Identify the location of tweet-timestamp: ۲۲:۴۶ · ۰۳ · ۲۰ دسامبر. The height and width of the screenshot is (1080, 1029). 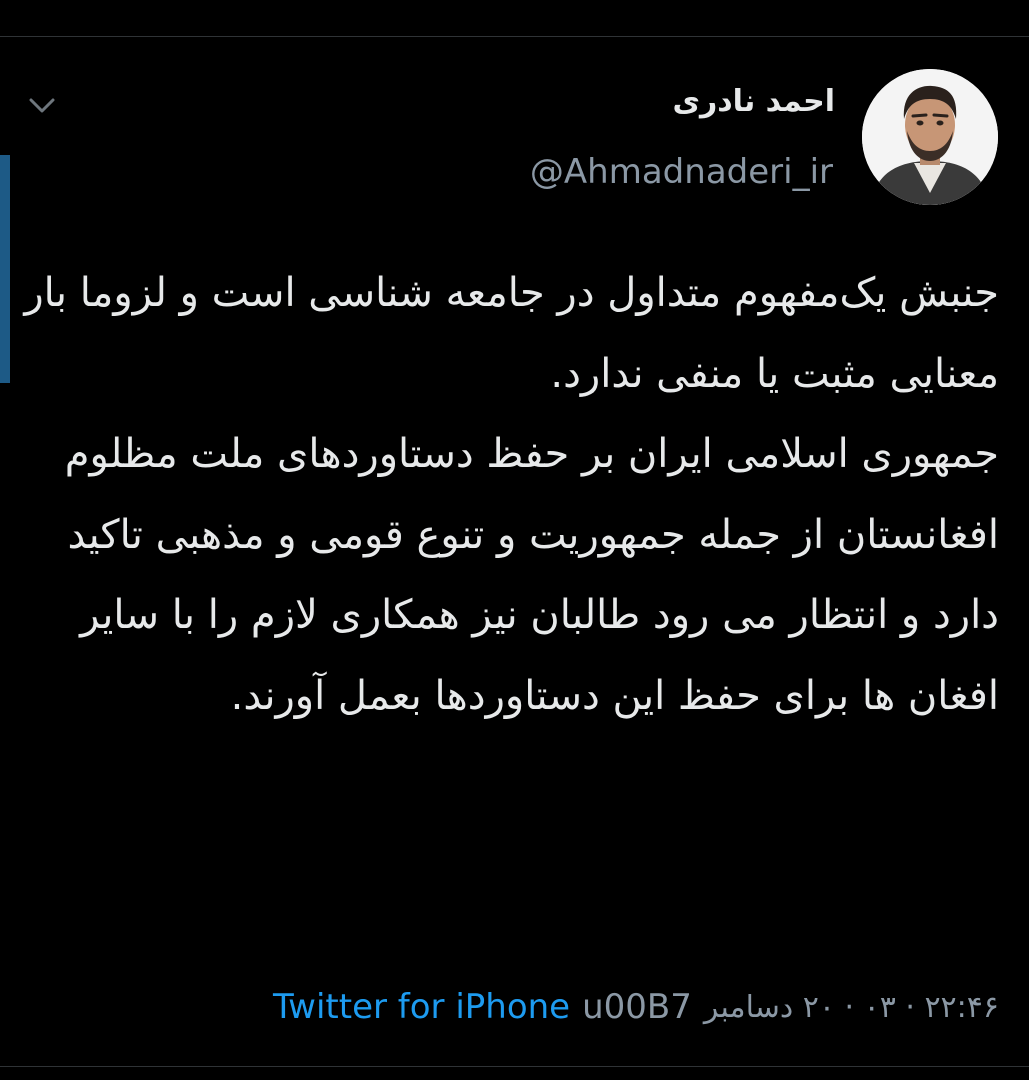
(851, 1007).